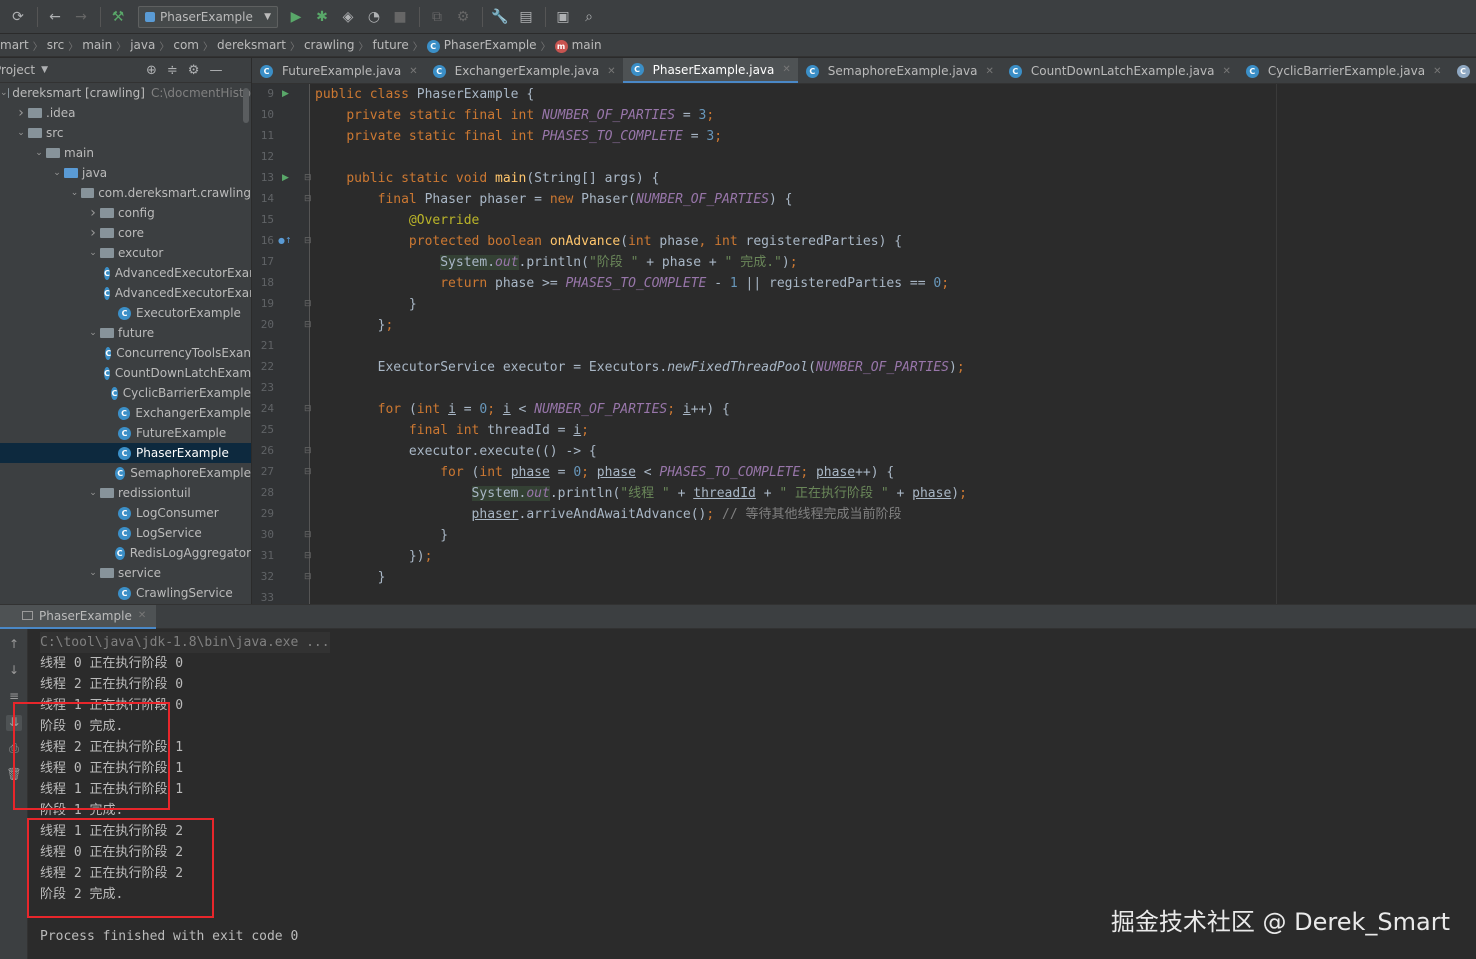 The width and height of the screenshot is (1476, 959). What do you see at coordinates (172, 70) in the screenshot?
I see `collapse-all-icon: ≑` at bounding box center [172, 70].